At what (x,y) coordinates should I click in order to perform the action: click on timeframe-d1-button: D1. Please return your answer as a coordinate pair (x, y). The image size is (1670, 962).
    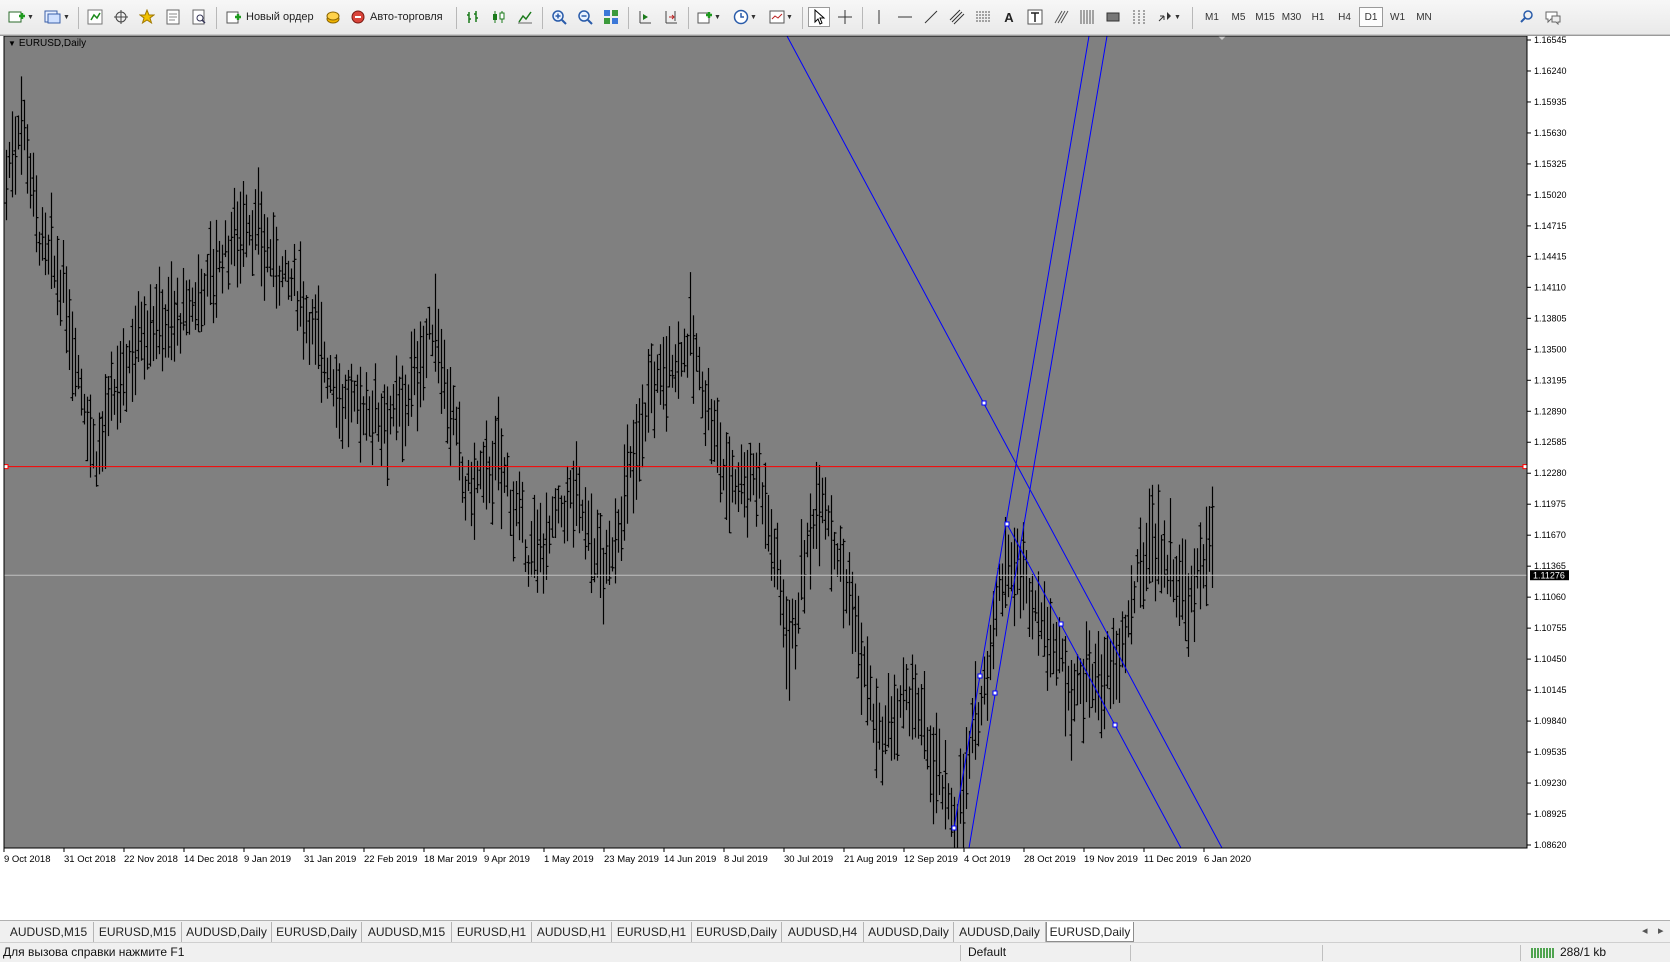
    Looking at the image, I should click on (1371, 17).